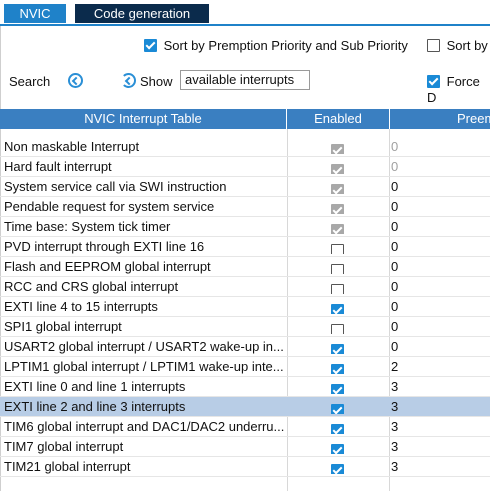 The height and width of the screenshot is (491, 490). I want to click on interrupt-name: PVD interrupt through EXTI line 16, so click(104, 246).